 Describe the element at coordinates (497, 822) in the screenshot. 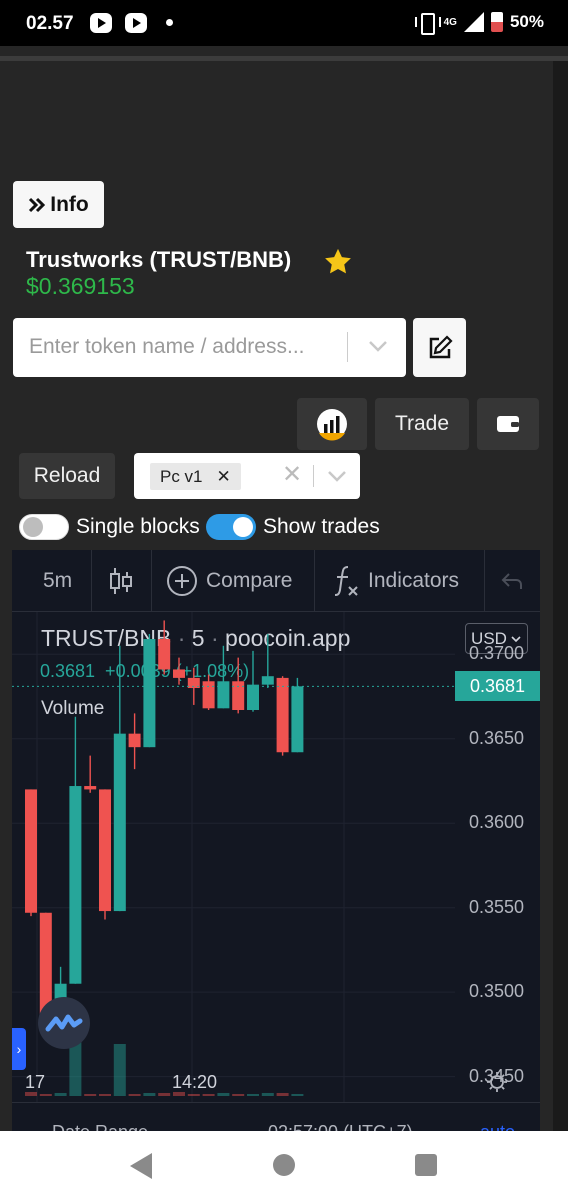

I see `price-axis-label: 0.3600` at that location.